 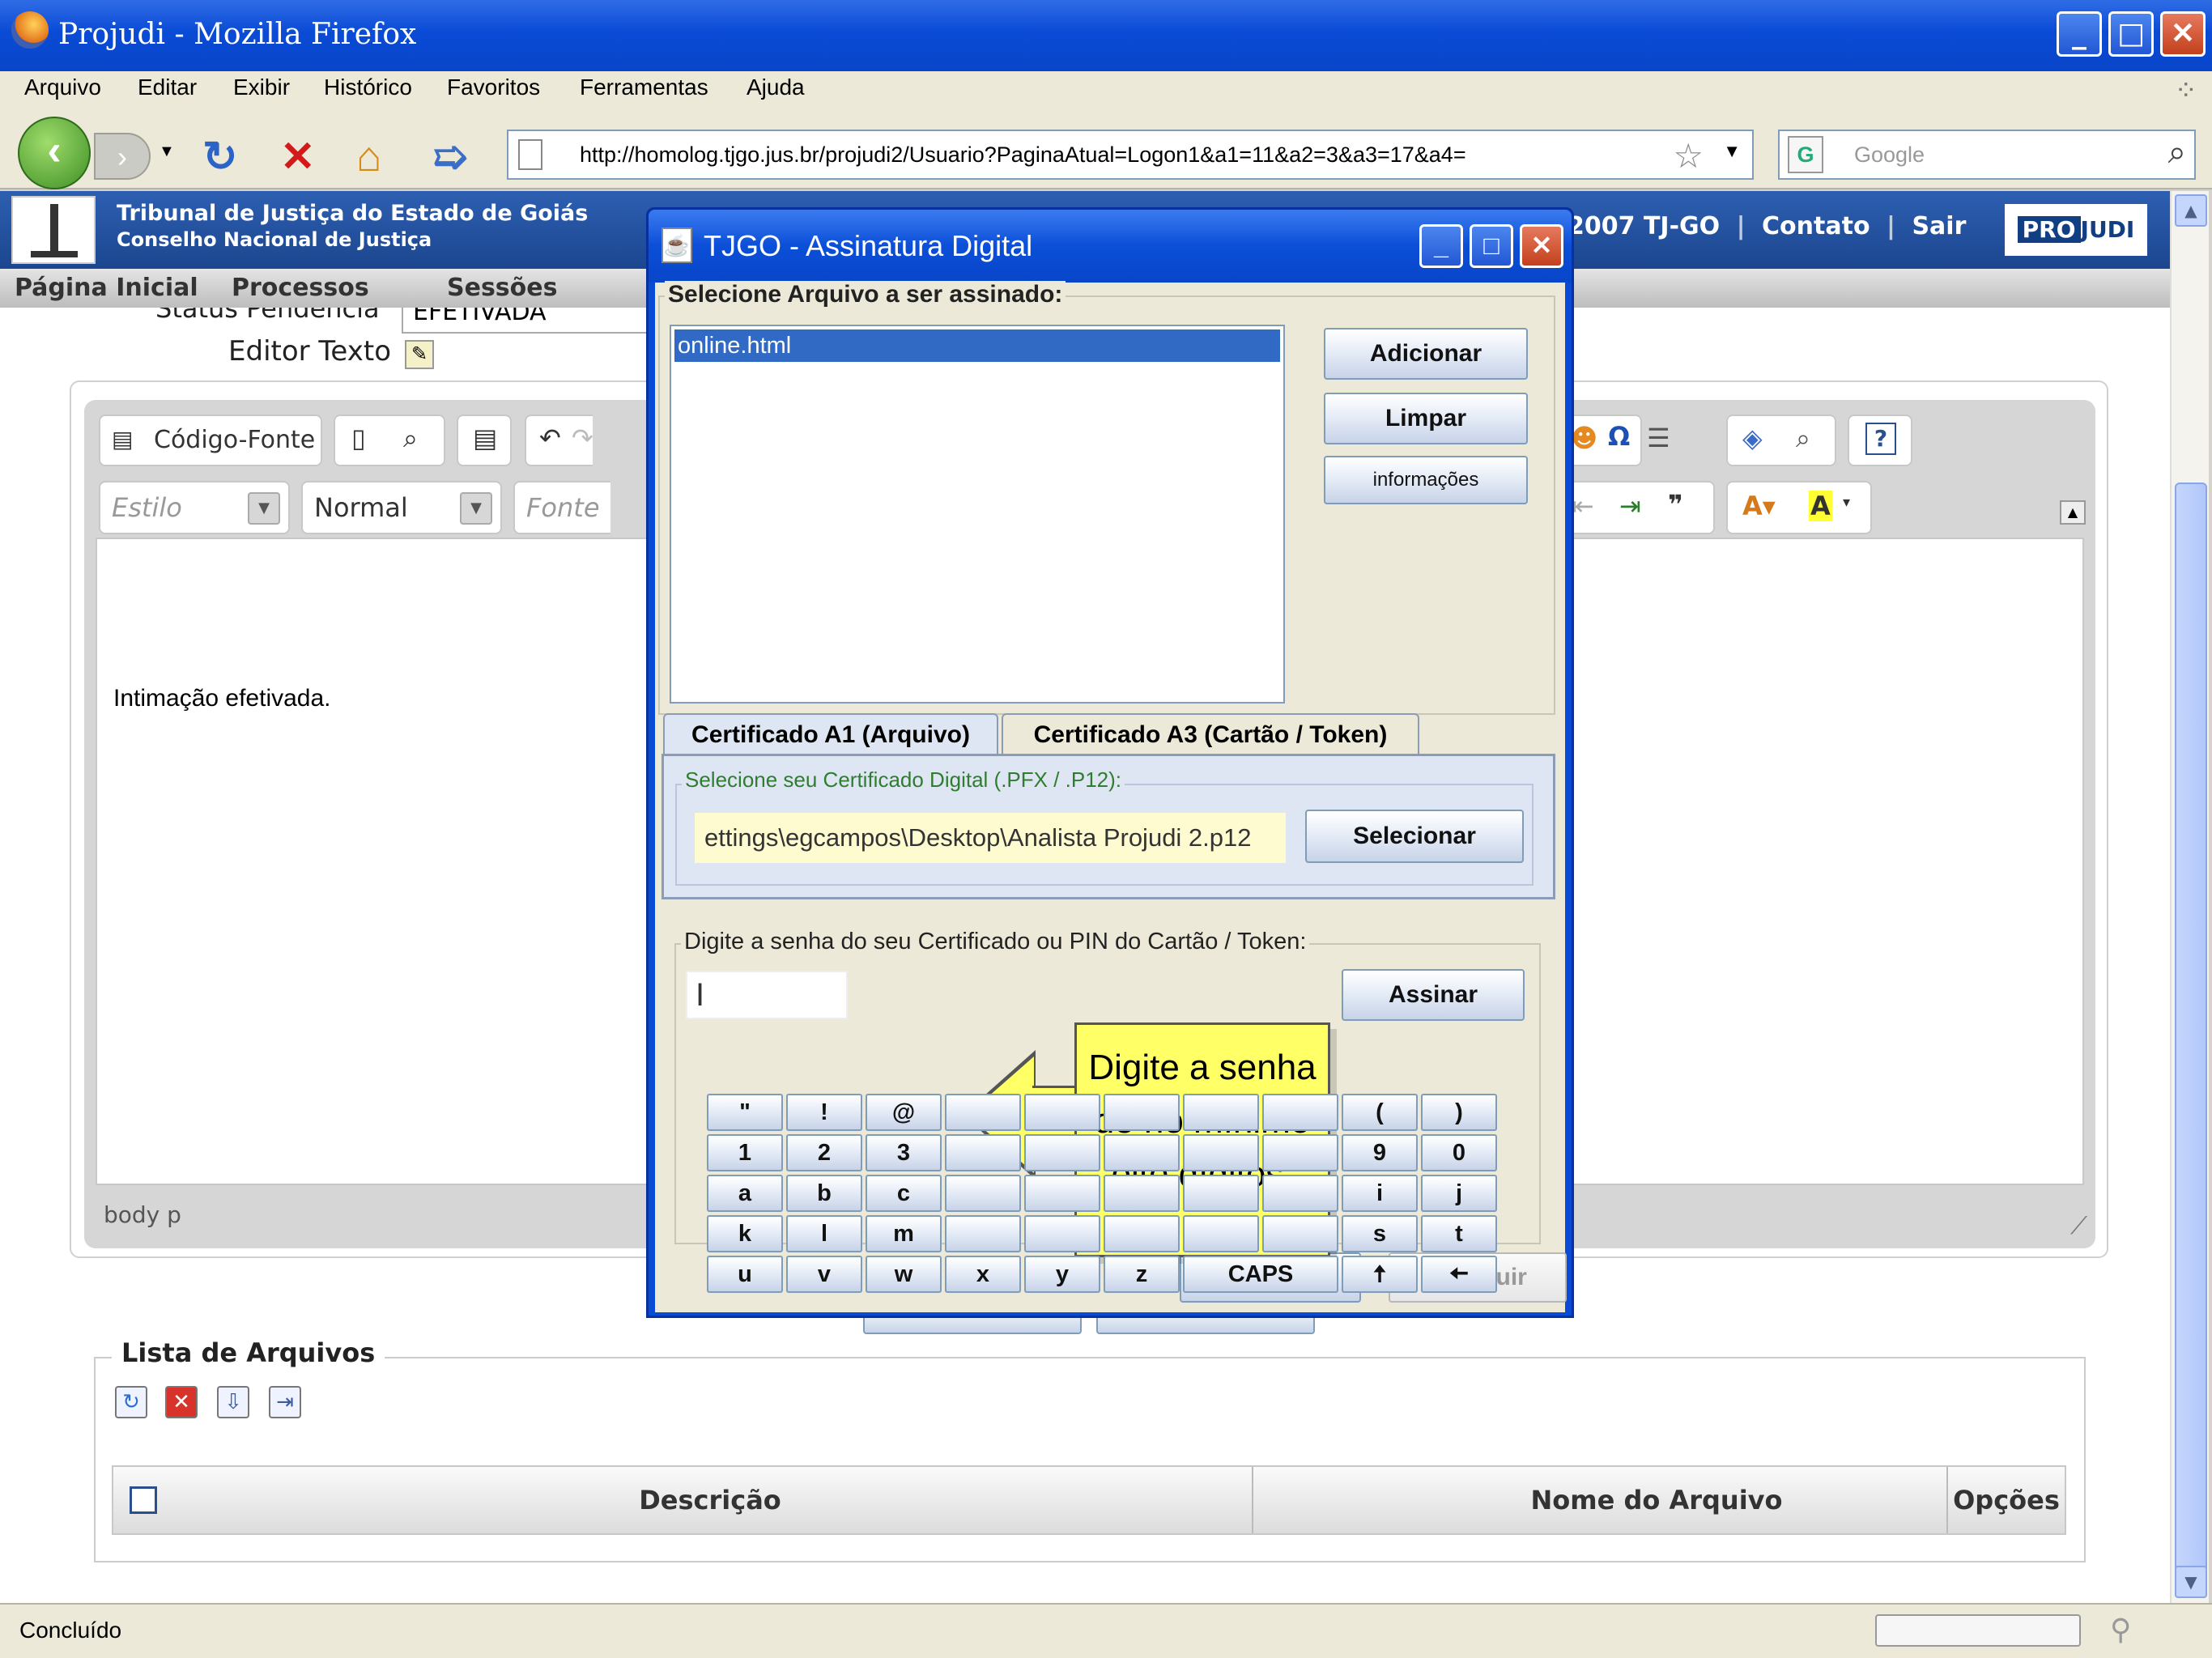 I want to click on status-pendencia-select: EFETIVADA, so click(x=527, y=321).